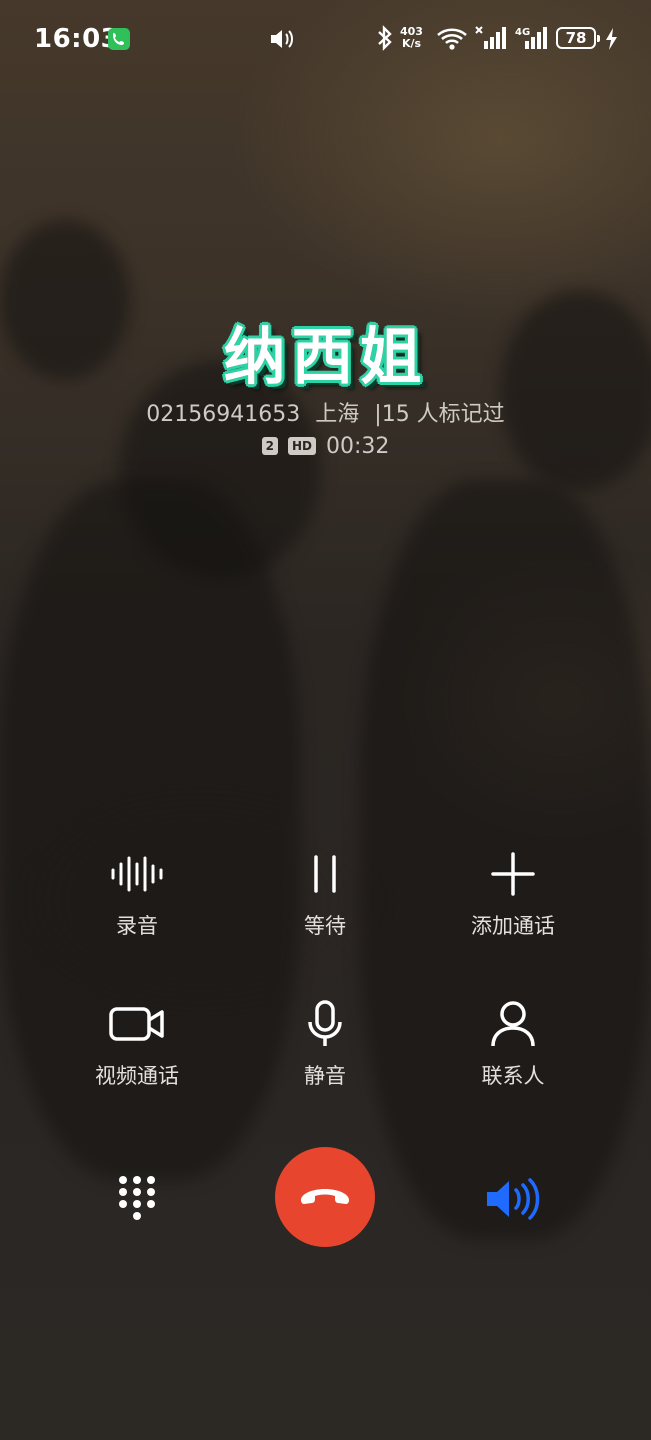 This screenshot has height=1440, width=651. I want to click on contacts-button: 联系人, so click(513, 1045).